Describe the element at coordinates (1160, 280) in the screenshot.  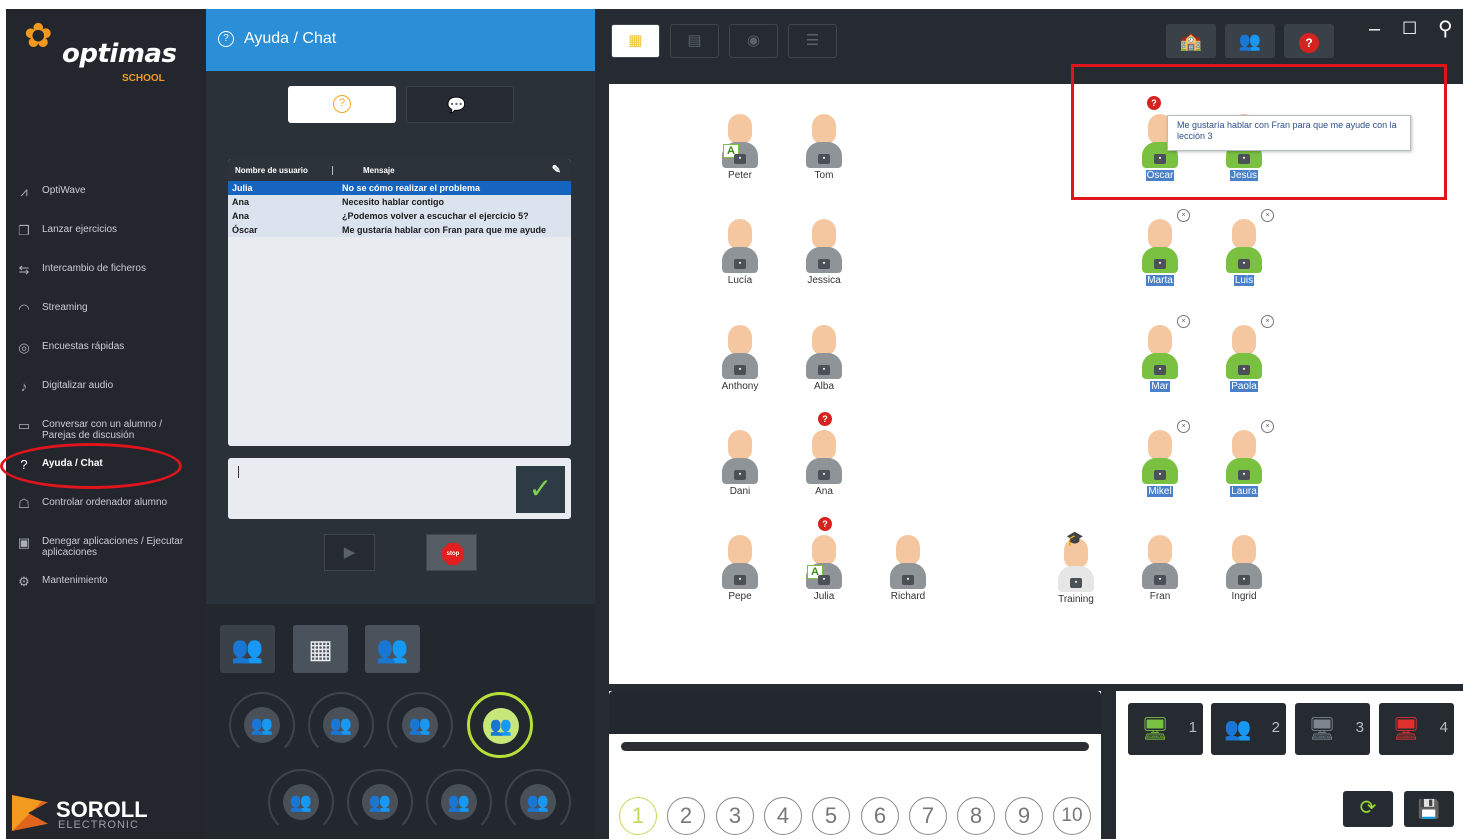
I see `student-name-text: Marta` at that location.